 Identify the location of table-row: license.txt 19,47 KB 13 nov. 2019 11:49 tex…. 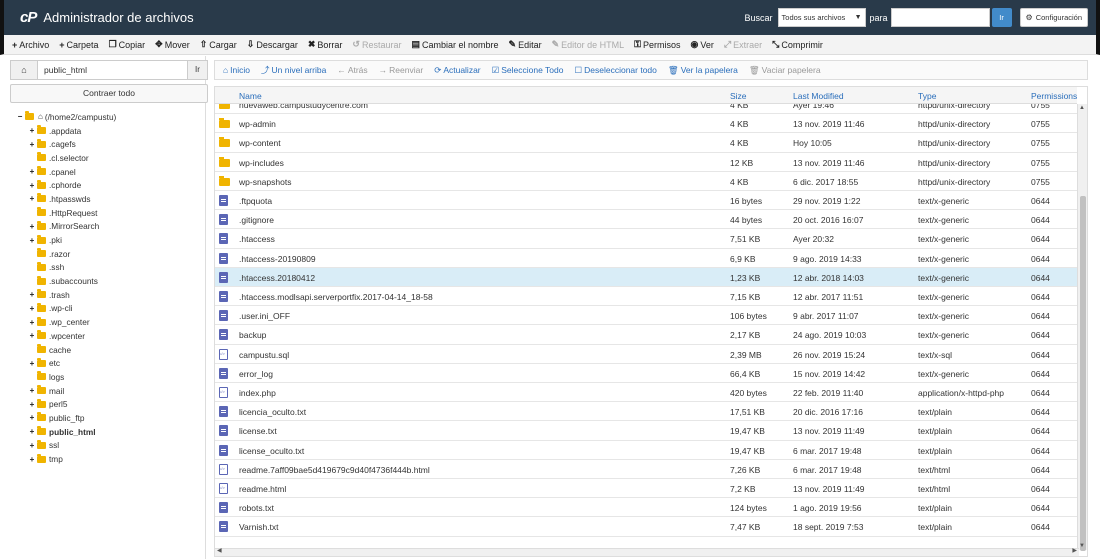
(648, 431).